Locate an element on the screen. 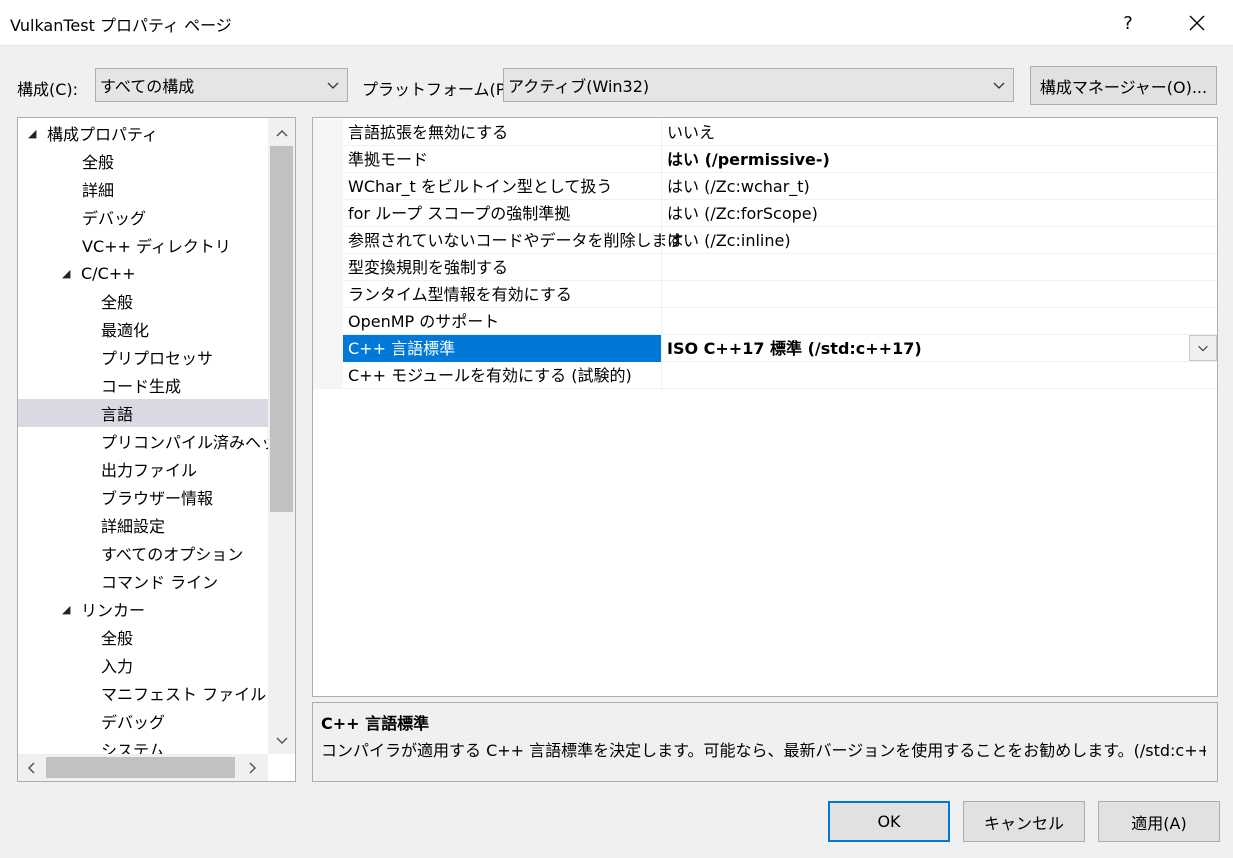 This screenshot has height=858, width=1233. tree-item-label: コード生成 is located at coordinates (141, 386).